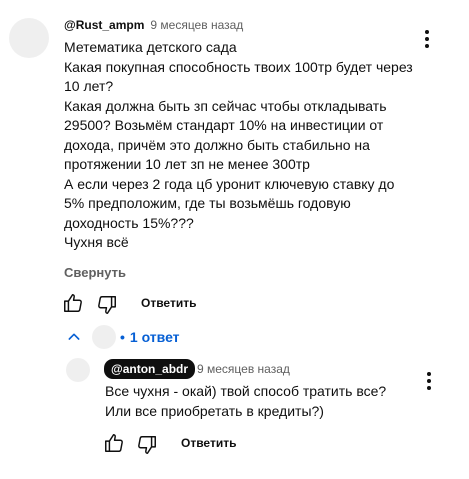 The image size is (469, 479). Describe the element at coordinates (104, 25) in the screenshot. I see `comment-author: @Rust_ampm` at that location.